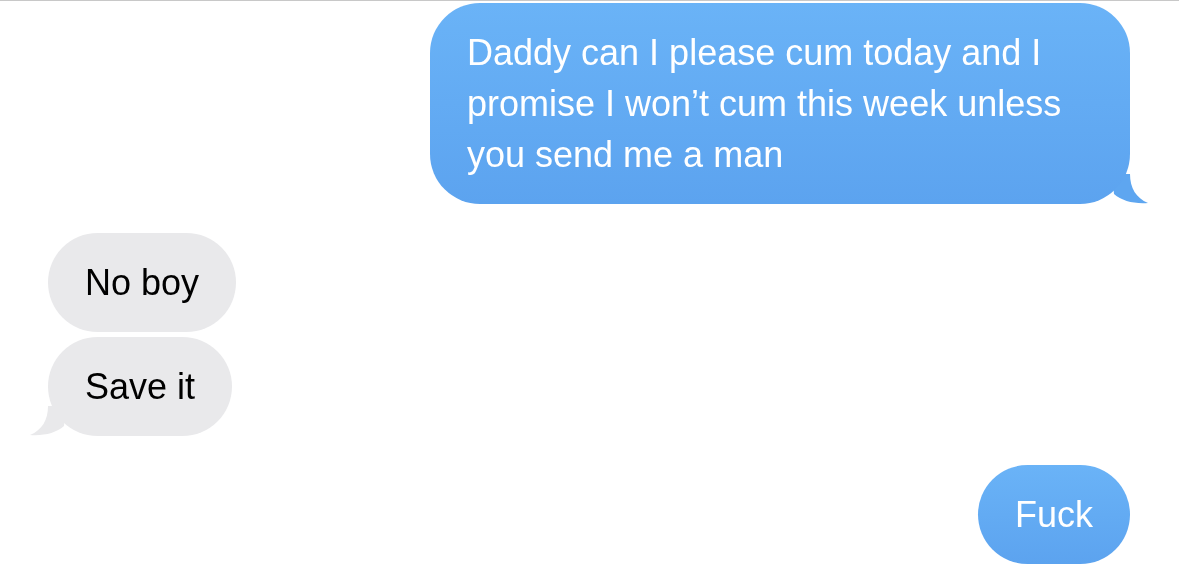 The height and width of the screenshot is (577, 1179). Describe the element at coordinates (142, 282) in the screenshot. I see `message-bubble: No boy` at that location.